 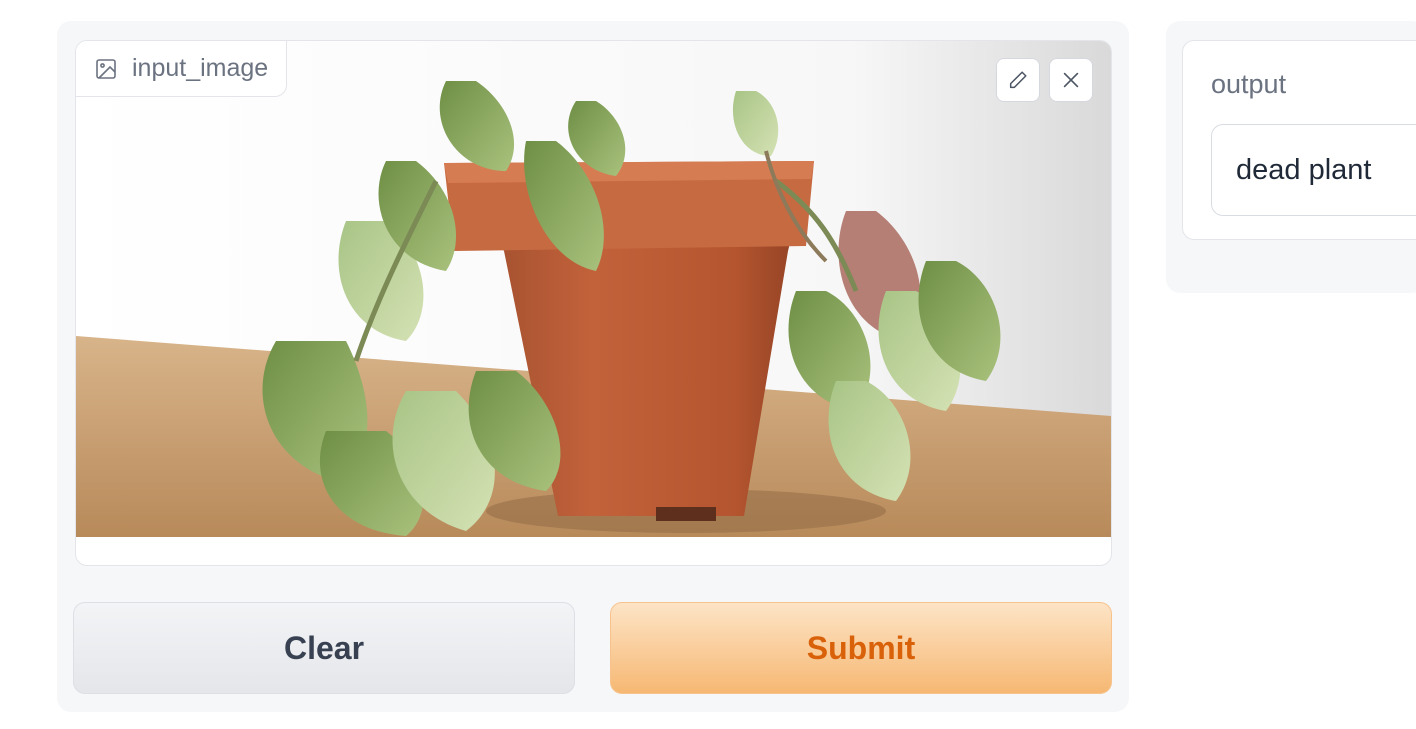 I want to click on image-input-label-tab: input_image, so click(x=182, y=69).